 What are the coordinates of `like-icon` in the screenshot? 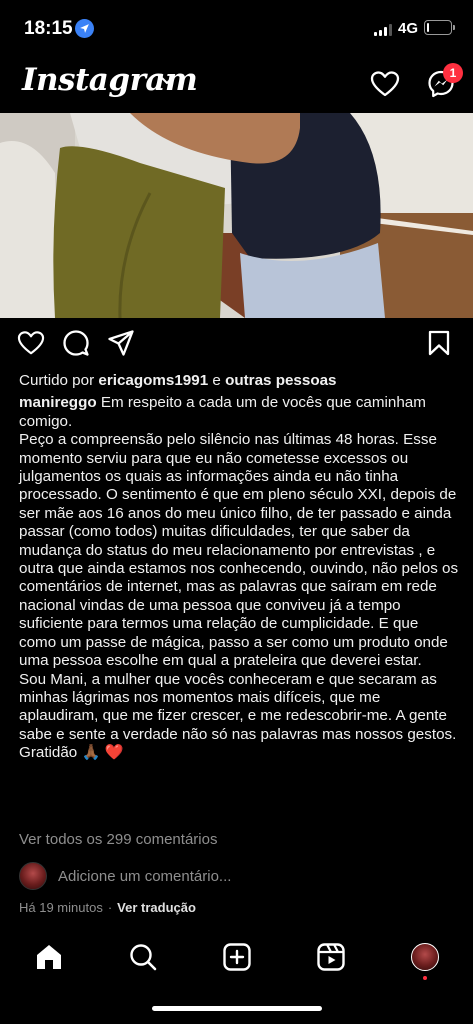 It's located at (31, 343).